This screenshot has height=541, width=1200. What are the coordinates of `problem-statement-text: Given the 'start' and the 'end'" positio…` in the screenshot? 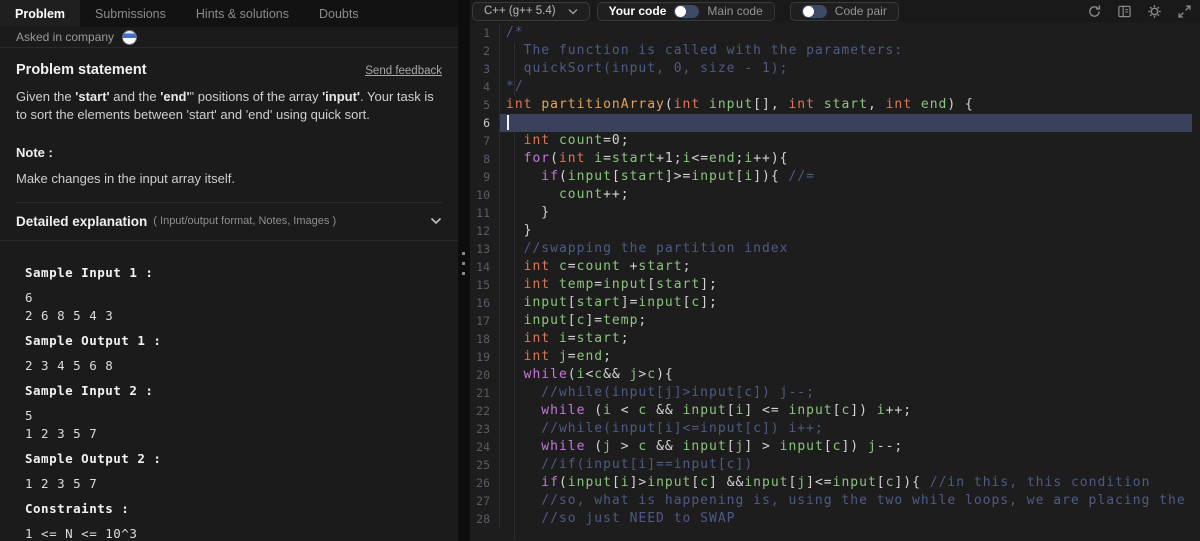 It's located at (225, 106).